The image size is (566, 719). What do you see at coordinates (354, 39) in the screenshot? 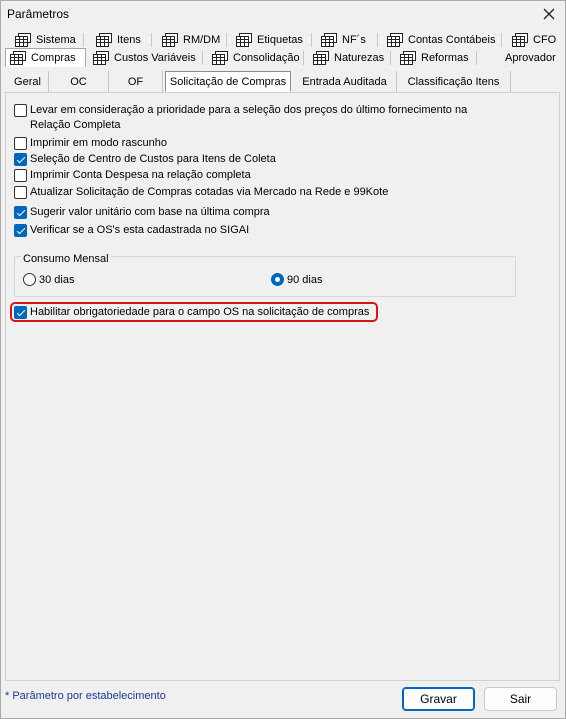
I see `tab-label: NF´s` at bounding box center [354, 39].